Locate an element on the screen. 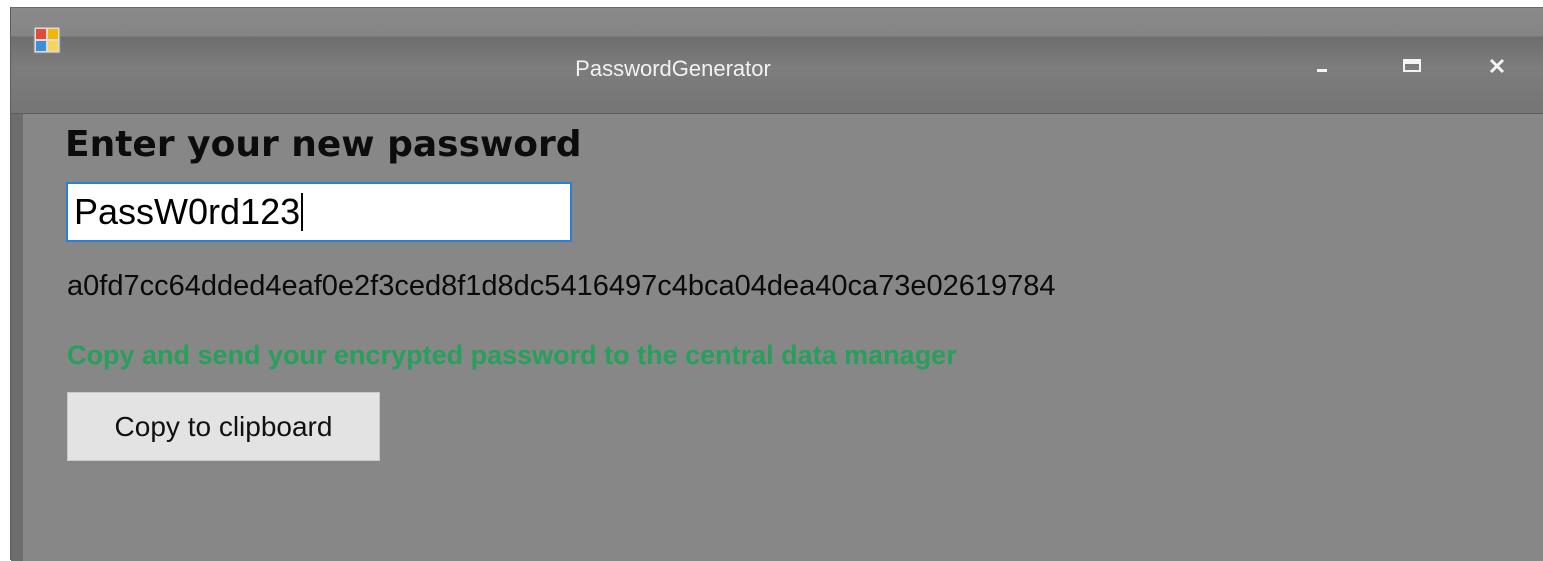 The image size is (1543, 561). window-title: PasswordGenerator is located at coordinates (673, 68).